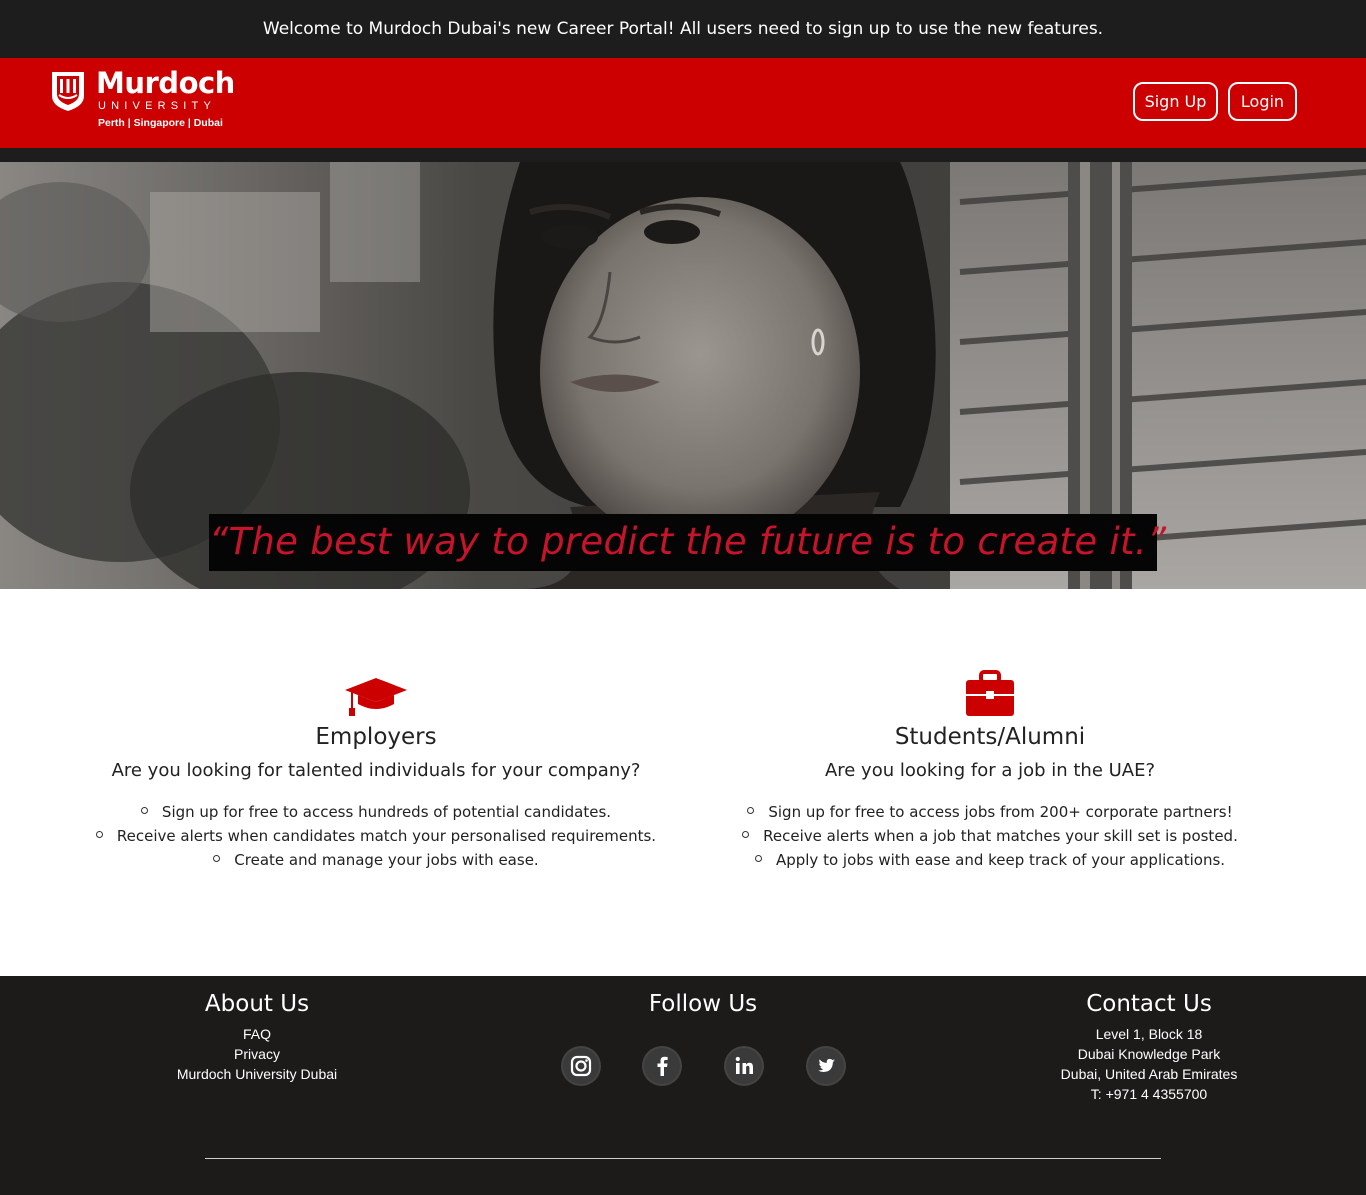 This screenshot has height=1195, width=1366. What do you see at coordinates (376, 860) in the screenshot?
I see `list-item: Create and manage your jobs with ease.` at bounding box center [376, 860].